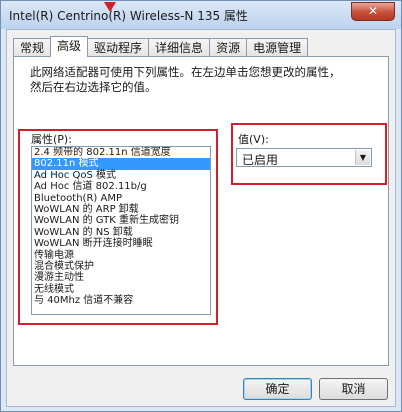 This screenshot has height=412, width=402. I want to click on tab-resources: 资源, so click(228, 47).